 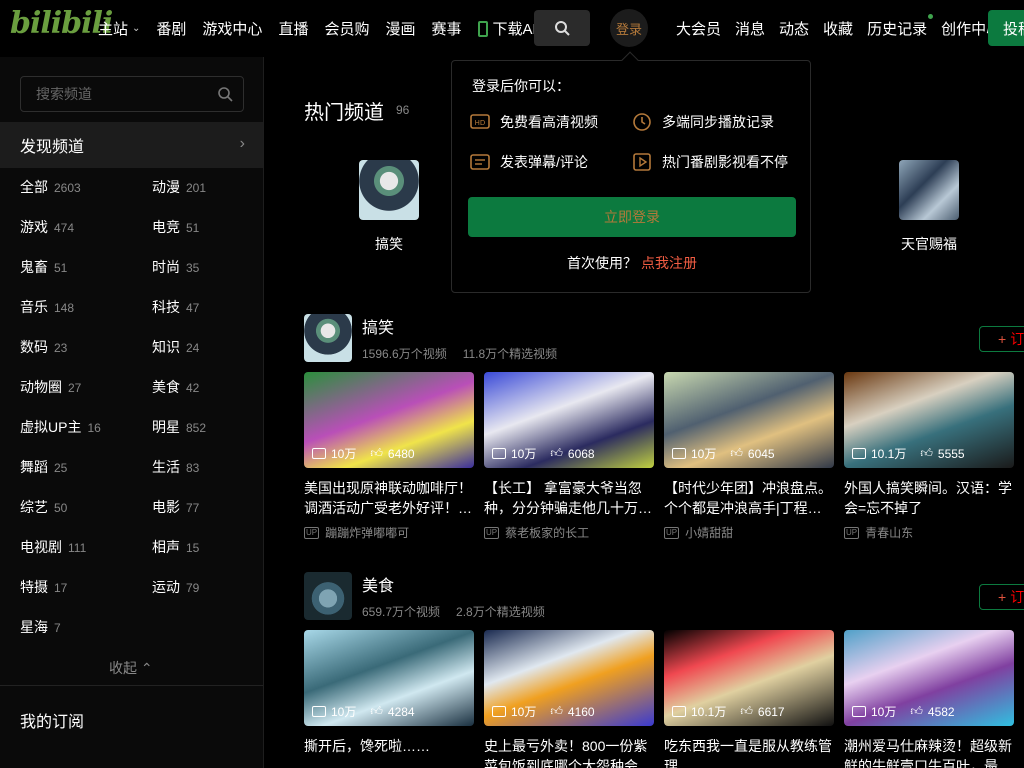 I want to click on popover-login-button: 立即登录, so click(x=632, y=217).